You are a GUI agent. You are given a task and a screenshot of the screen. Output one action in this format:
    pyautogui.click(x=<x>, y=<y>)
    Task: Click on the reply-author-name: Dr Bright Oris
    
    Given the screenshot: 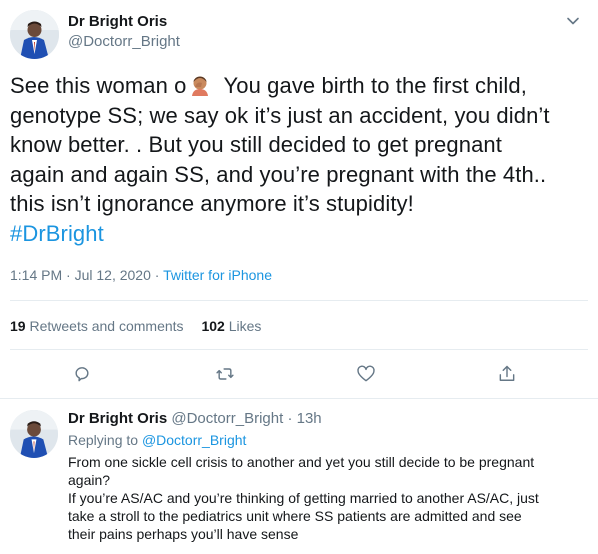 What is the action you would take?
    pyautogui.click(x=117, y=418)
    